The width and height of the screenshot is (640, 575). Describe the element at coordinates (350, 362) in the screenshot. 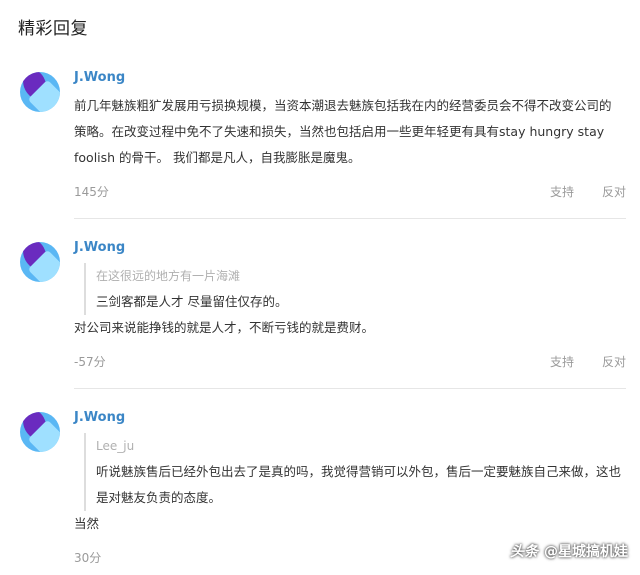

I see `comment-meta: -57分 支持 反对` at that location.